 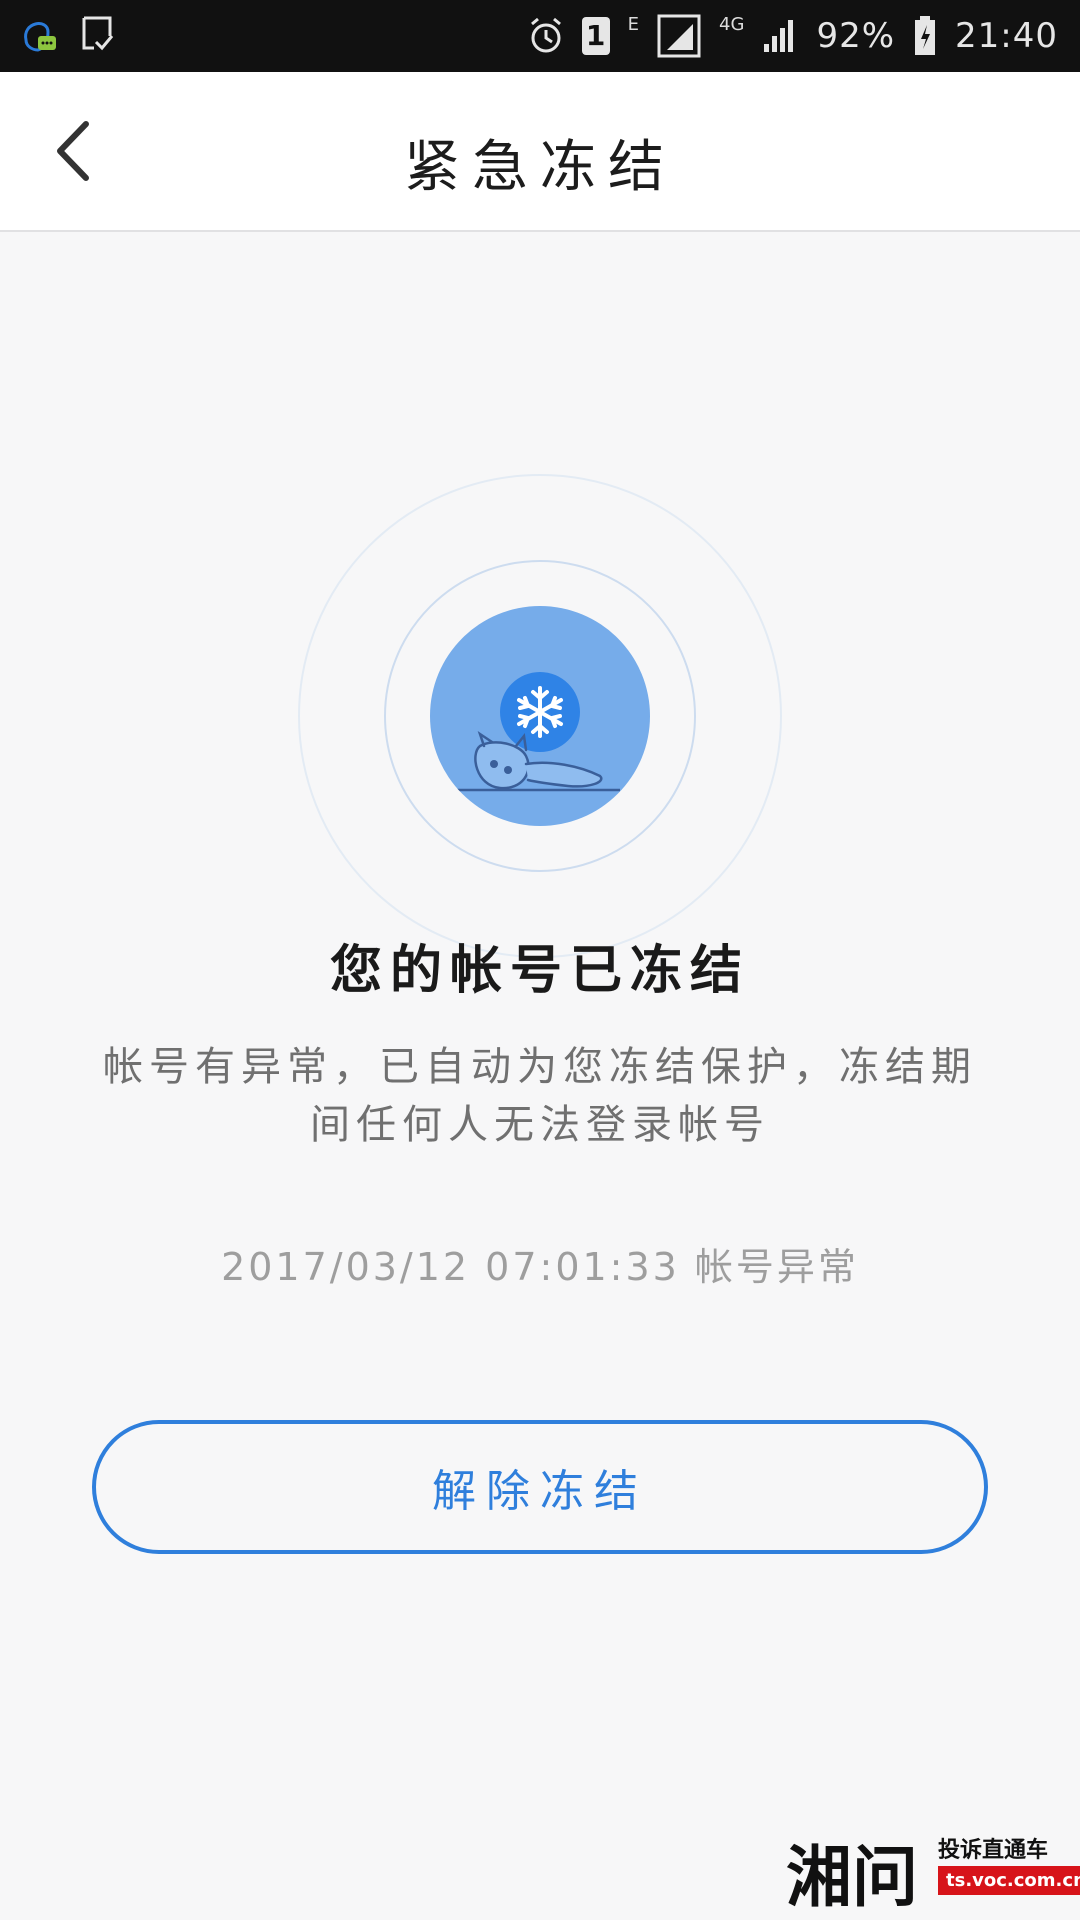 What do you see at coordinates (67, 34) in the screenshot?
I see `status-bar-left` at bounding box center [67, 34].